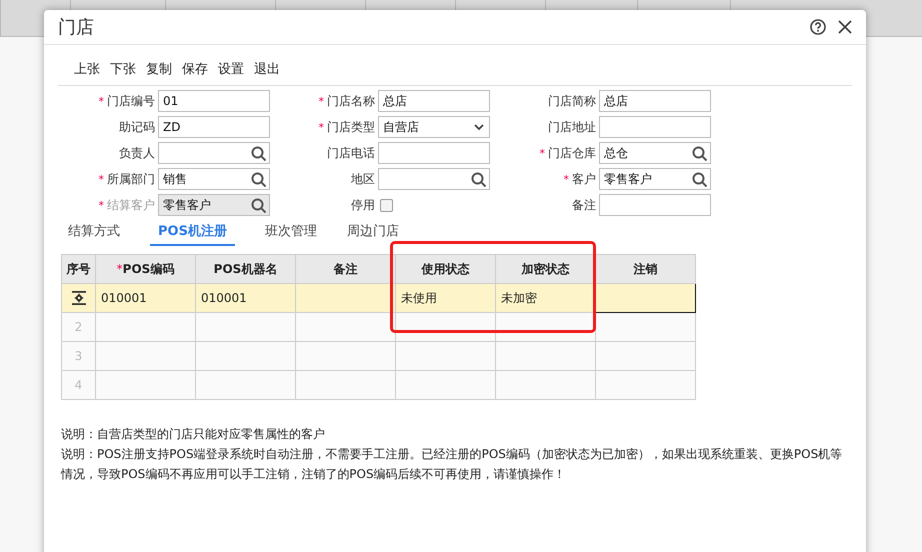  I want to click on field-label: 结算客户, so click(131, 205).